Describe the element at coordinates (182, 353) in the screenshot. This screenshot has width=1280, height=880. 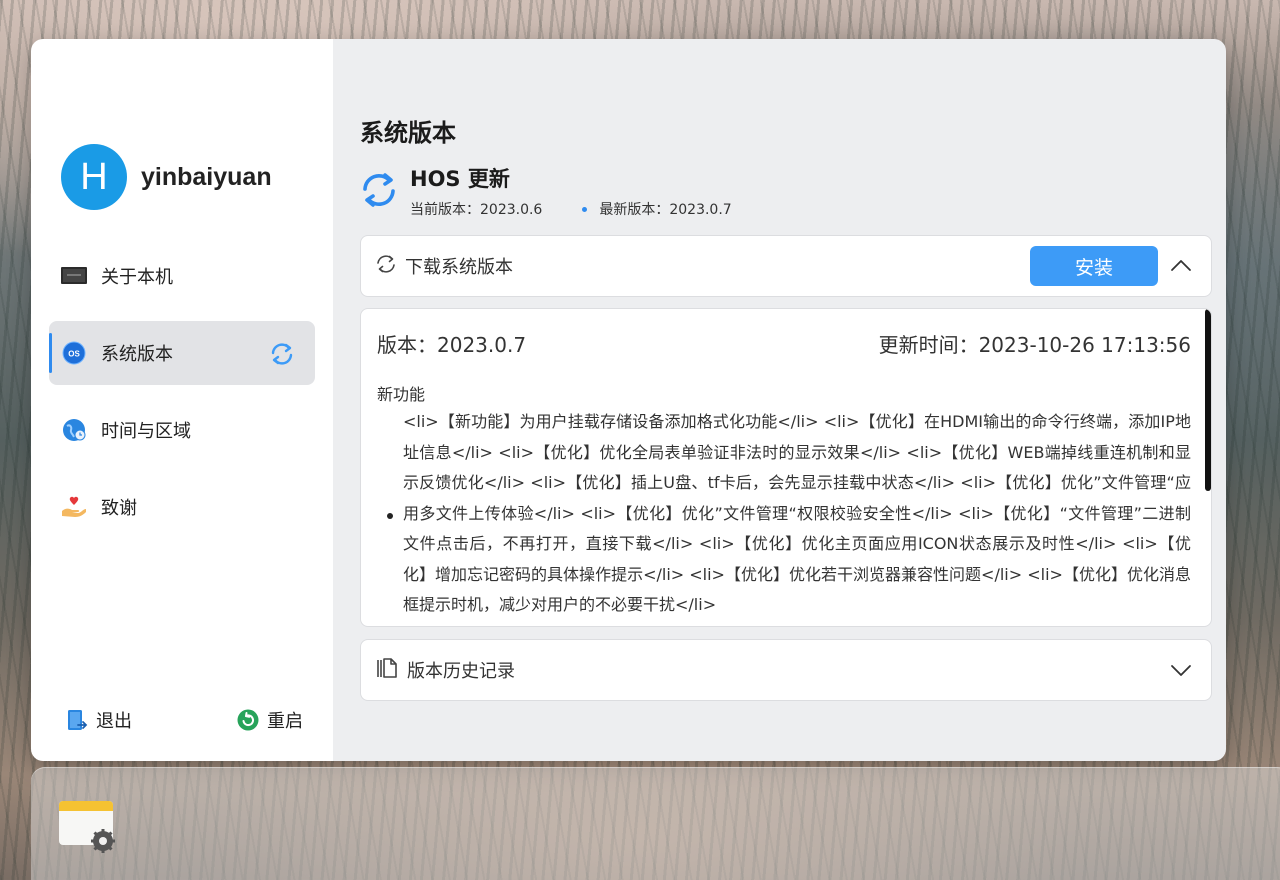
I see `sidebar-item-system-version: OS 系统版本` at that location.